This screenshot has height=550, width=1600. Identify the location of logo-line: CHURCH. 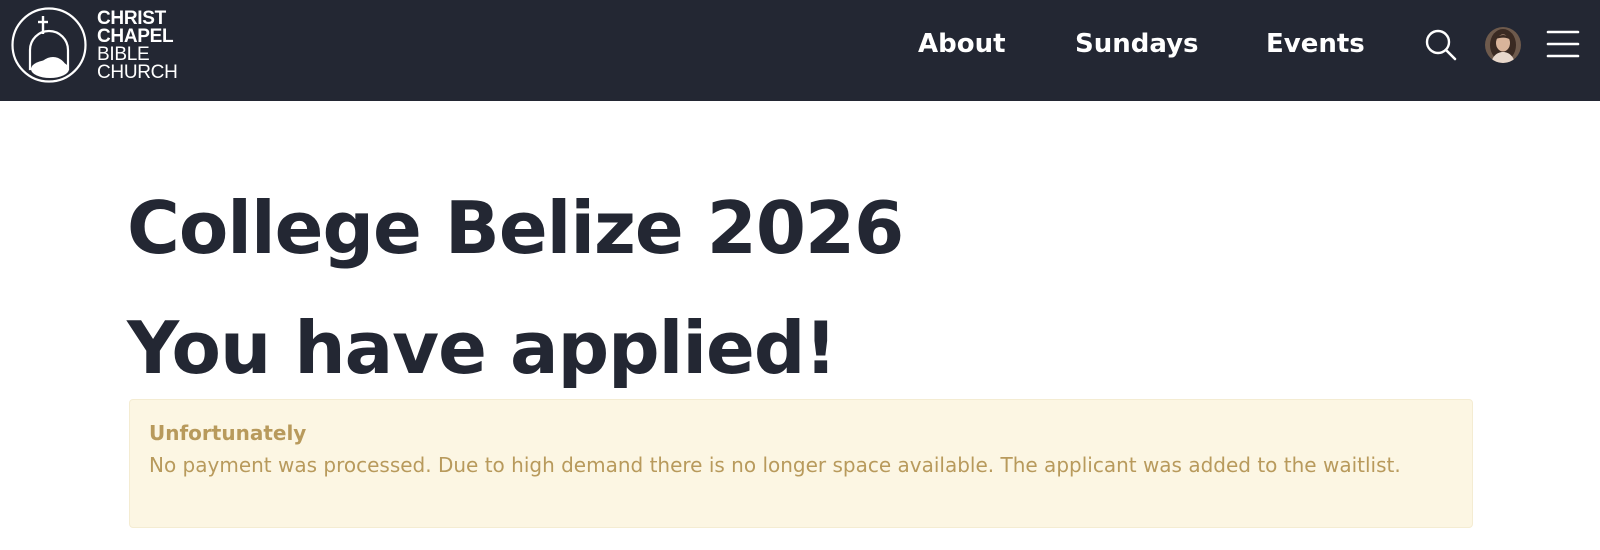
(137, 72).